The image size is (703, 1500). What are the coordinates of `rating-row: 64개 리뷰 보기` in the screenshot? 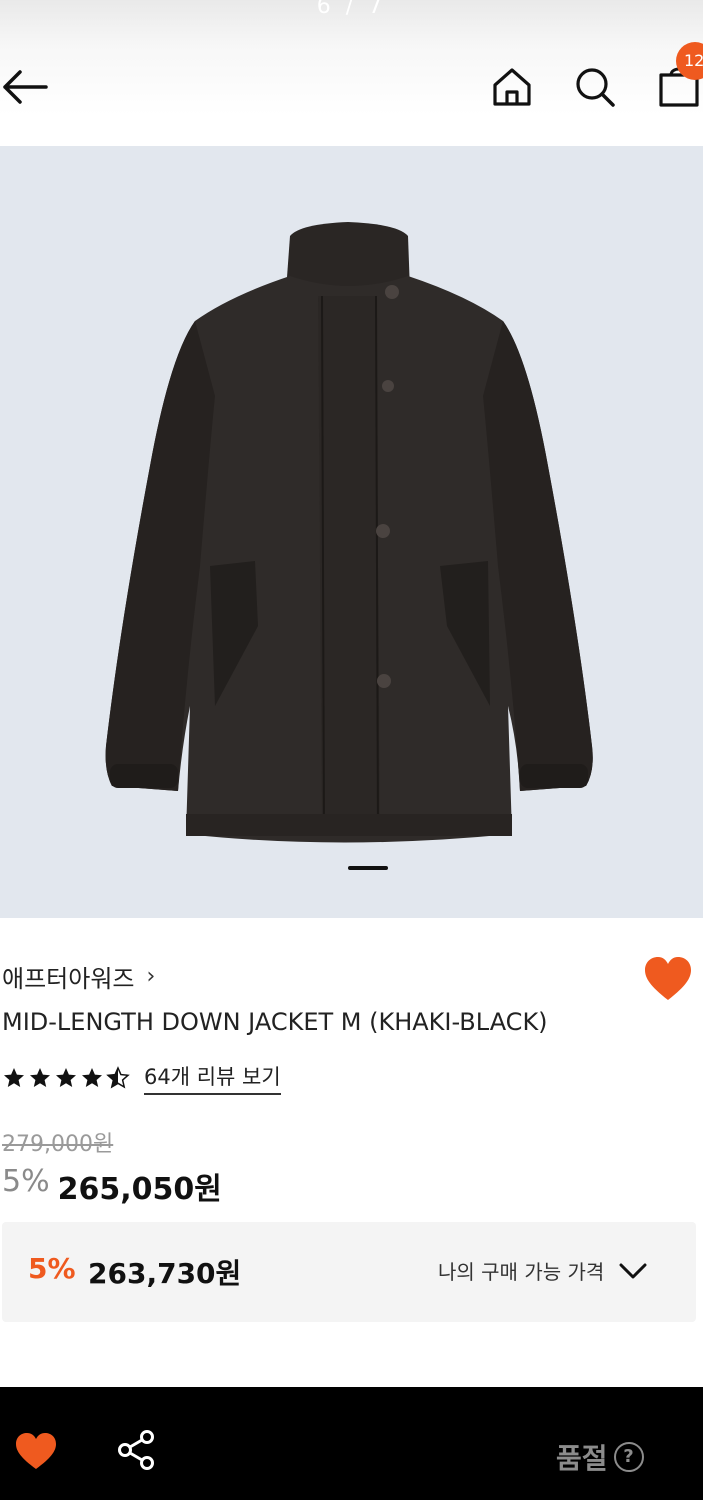 It's located at (141, 1078).